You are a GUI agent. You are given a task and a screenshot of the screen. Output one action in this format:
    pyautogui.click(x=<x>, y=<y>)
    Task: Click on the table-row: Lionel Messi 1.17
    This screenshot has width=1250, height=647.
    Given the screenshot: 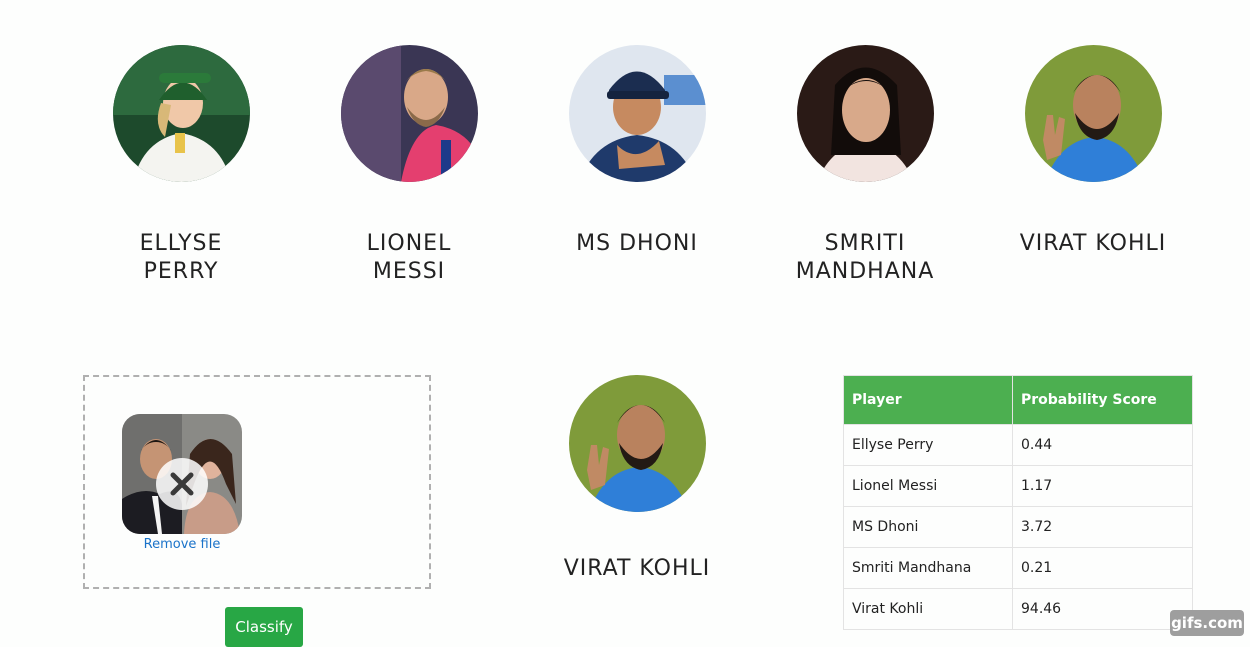 What is the action you would take?
    pyautogui.click(x=1018, y=486)
    